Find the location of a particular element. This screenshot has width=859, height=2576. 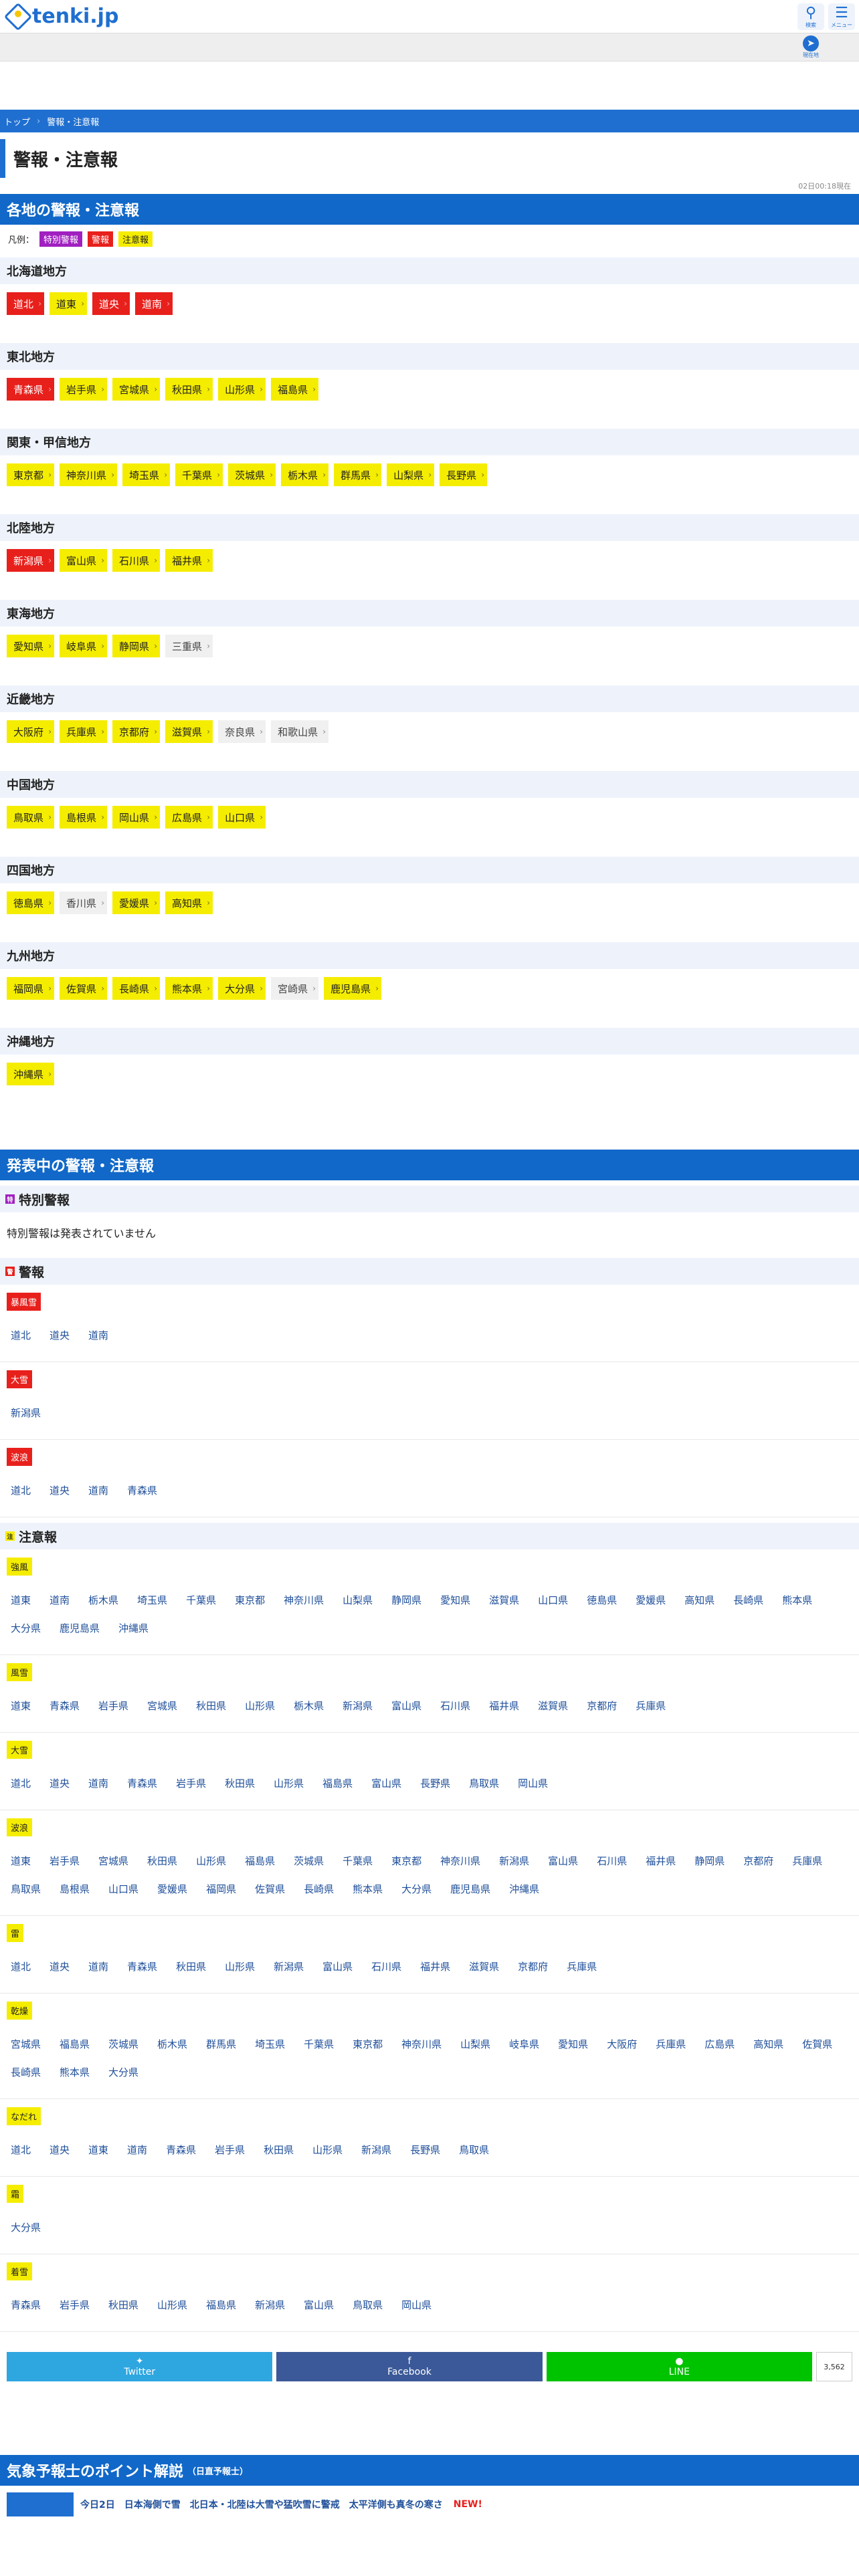

area-chip: 栃木県 is located at coordinates (305, 475).